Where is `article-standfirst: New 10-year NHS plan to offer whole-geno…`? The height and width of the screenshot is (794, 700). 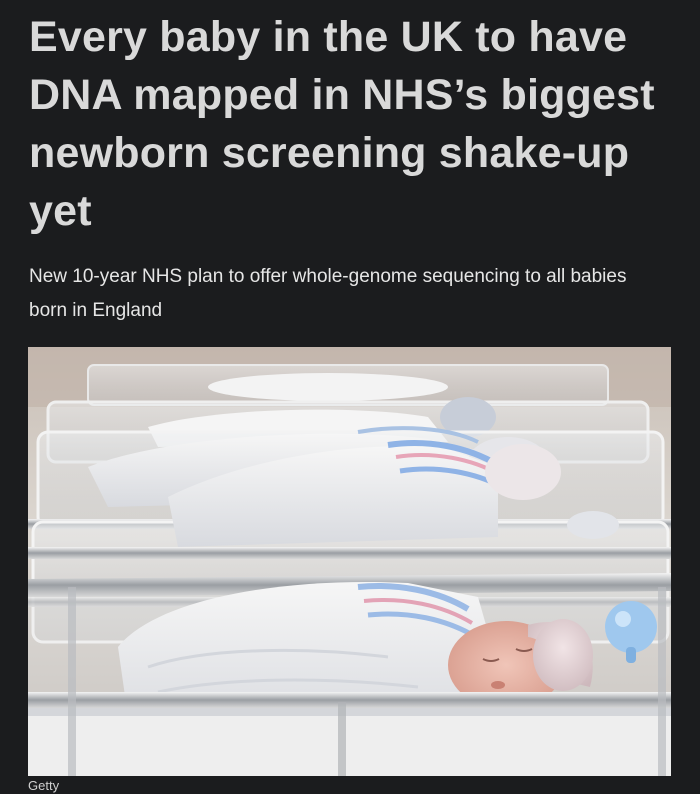 article-standfirst: New 10-year NHS plan to offer whole-geno… is located at coordinates (328, 293).